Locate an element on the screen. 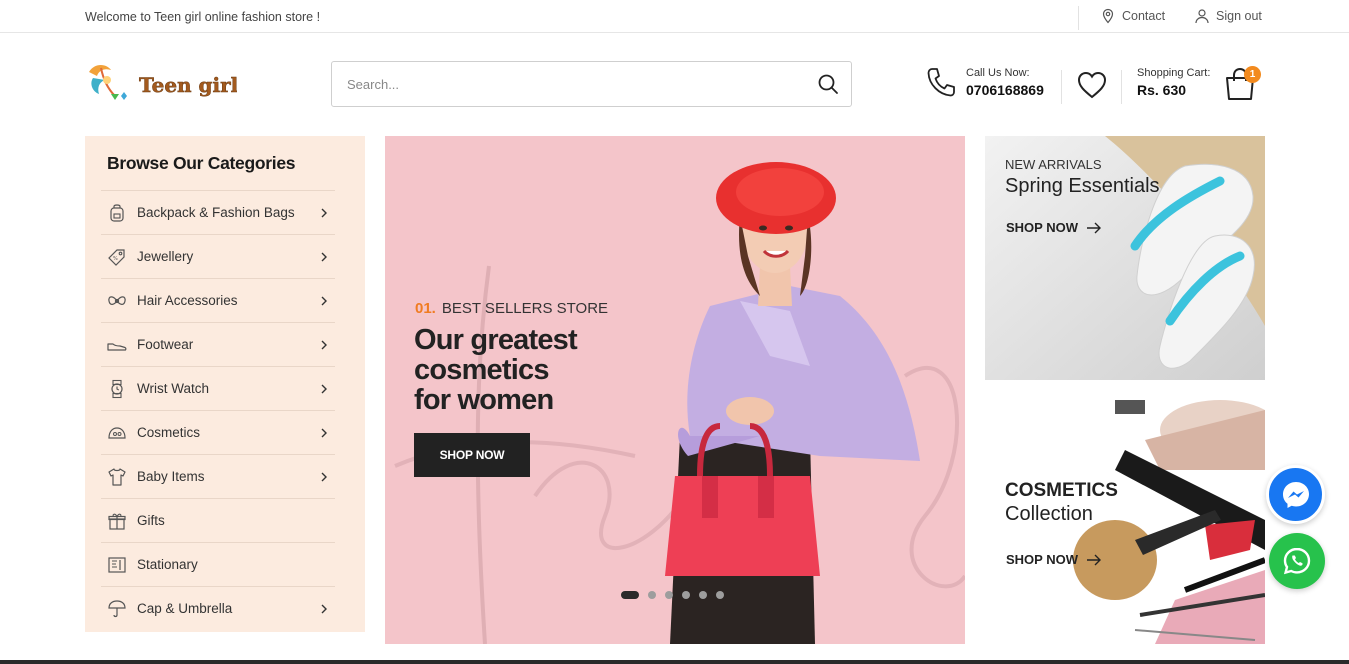 The height and width of the screenshot is (664, 1349). hero-slide-number: 01. is located at coordinates (425, 308).